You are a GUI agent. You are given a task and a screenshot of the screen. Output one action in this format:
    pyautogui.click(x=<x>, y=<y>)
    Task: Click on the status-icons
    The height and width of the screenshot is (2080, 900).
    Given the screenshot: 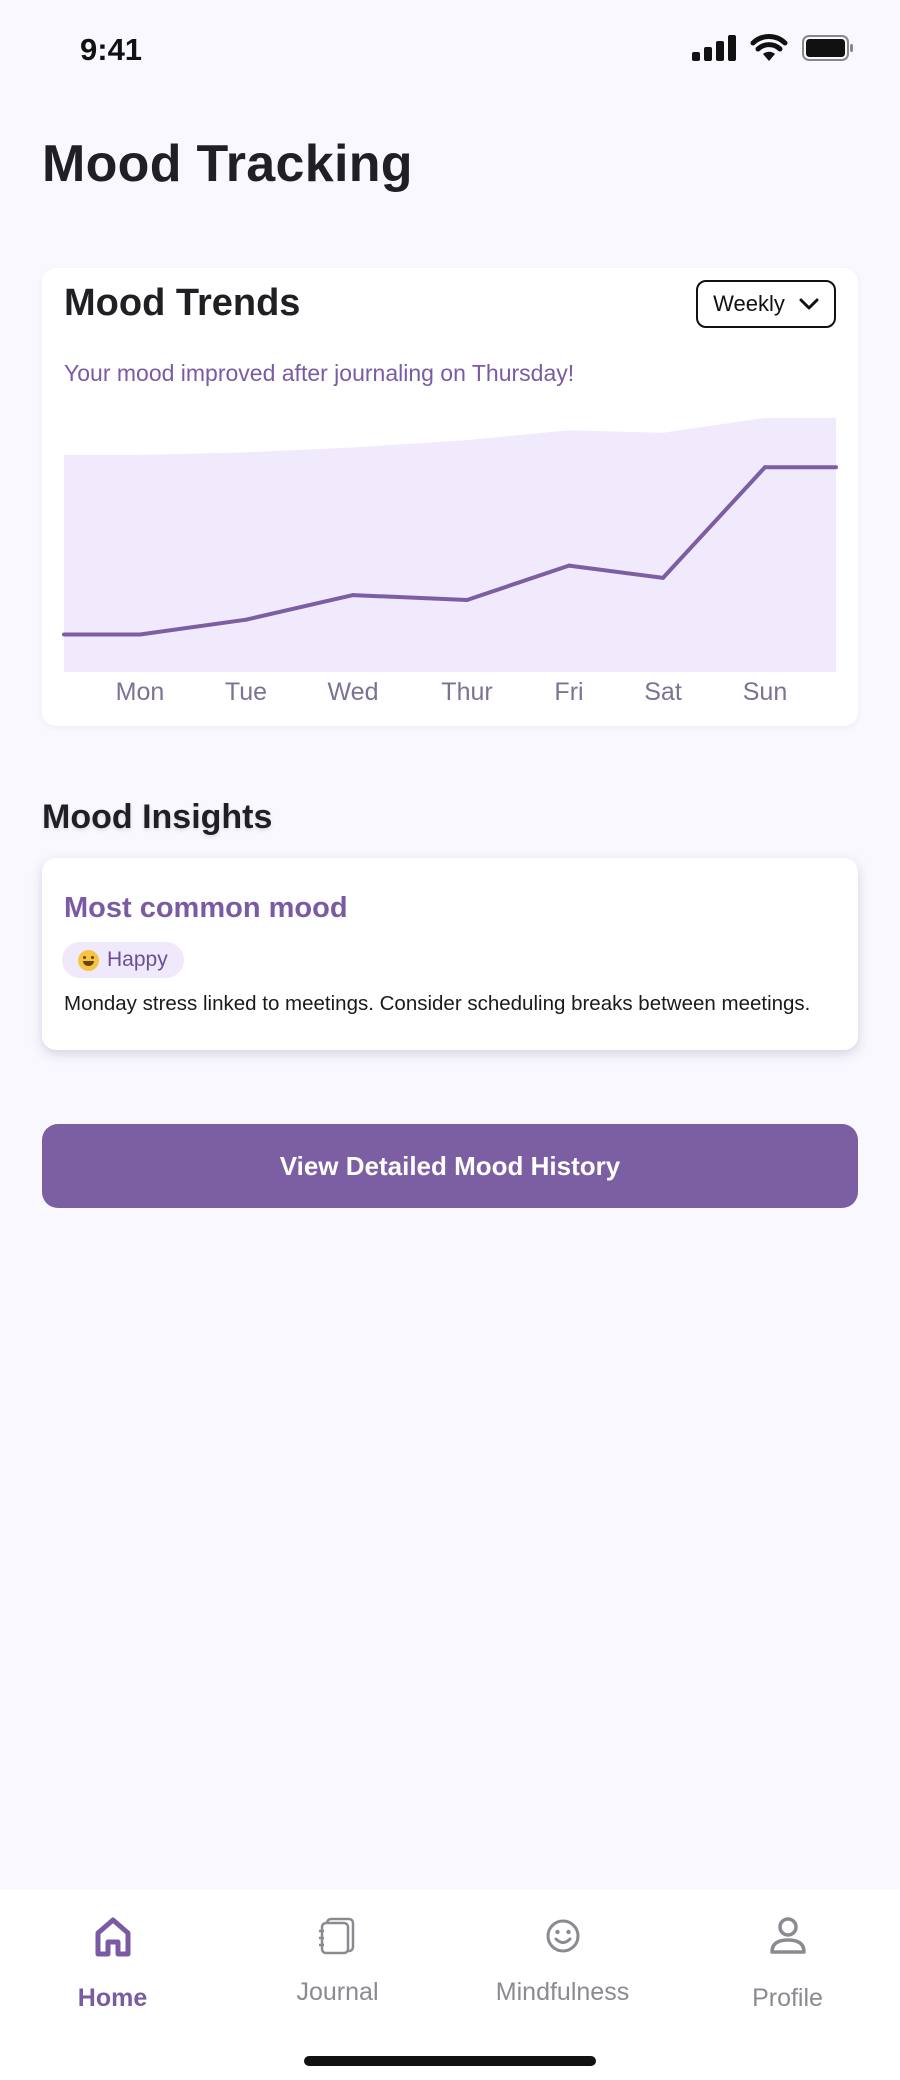 What is the action you would take?
    pyautogui.click(x=773, y=48)
    